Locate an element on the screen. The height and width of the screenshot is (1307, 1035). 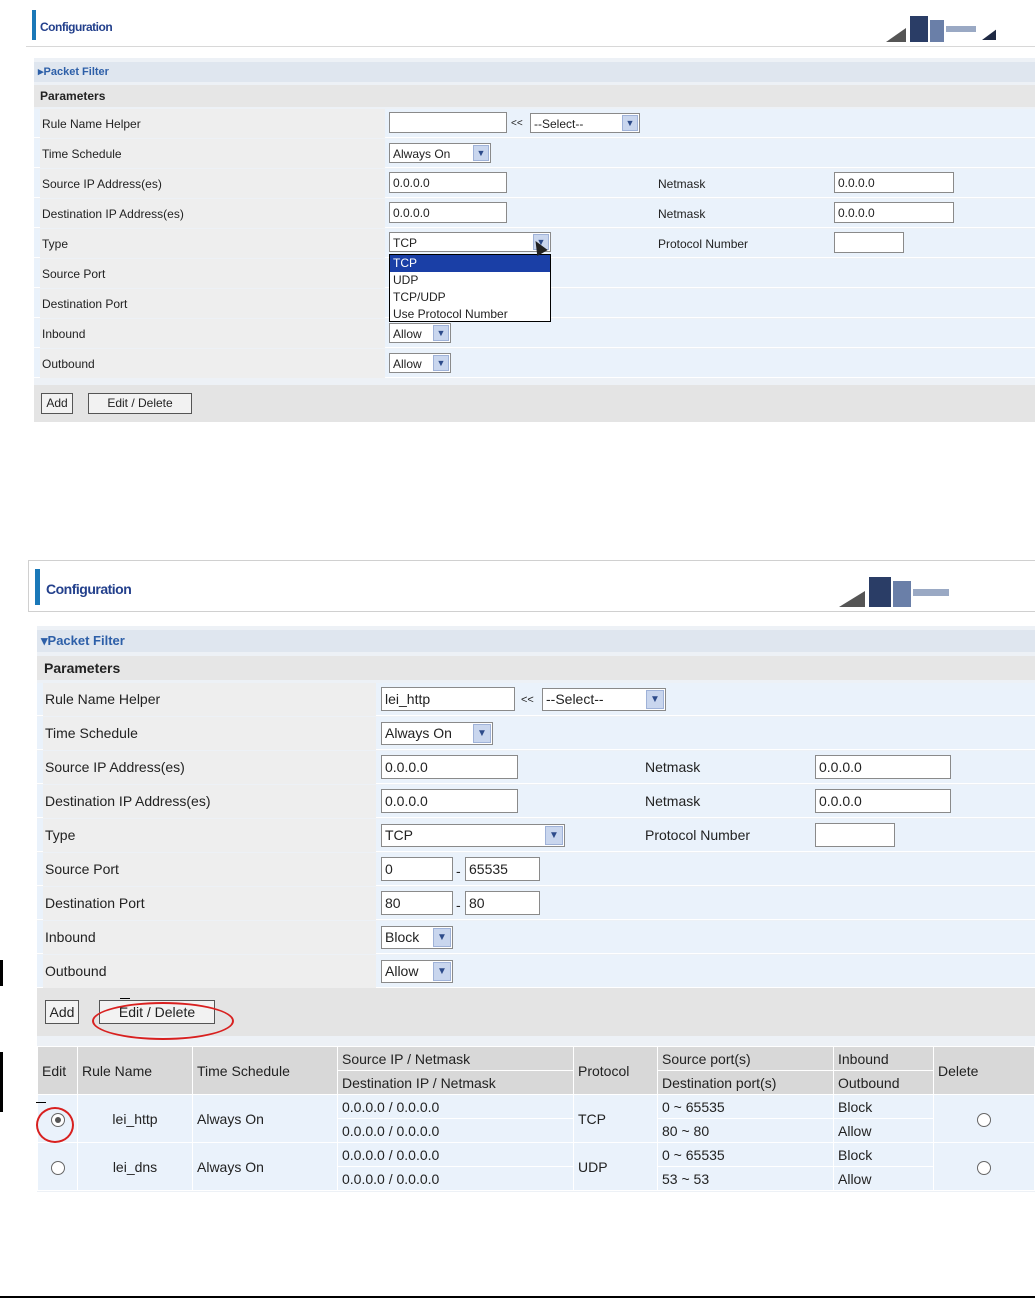
row-destination-port: Destination Port 80 - 80 is located at coordinates (536, 903).